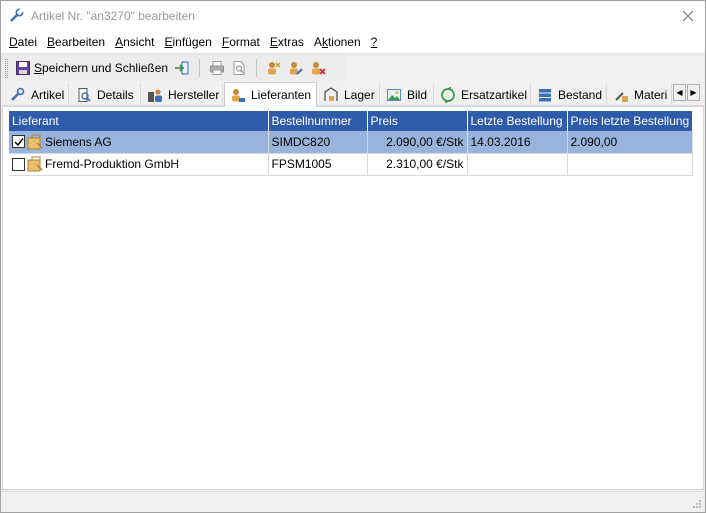 This screenshot has width=706, height=513. Describe the element at coordinates (517, 142) in the screenshot. I see `cell-letzte-bestellung: 14.03.2016` at that location.